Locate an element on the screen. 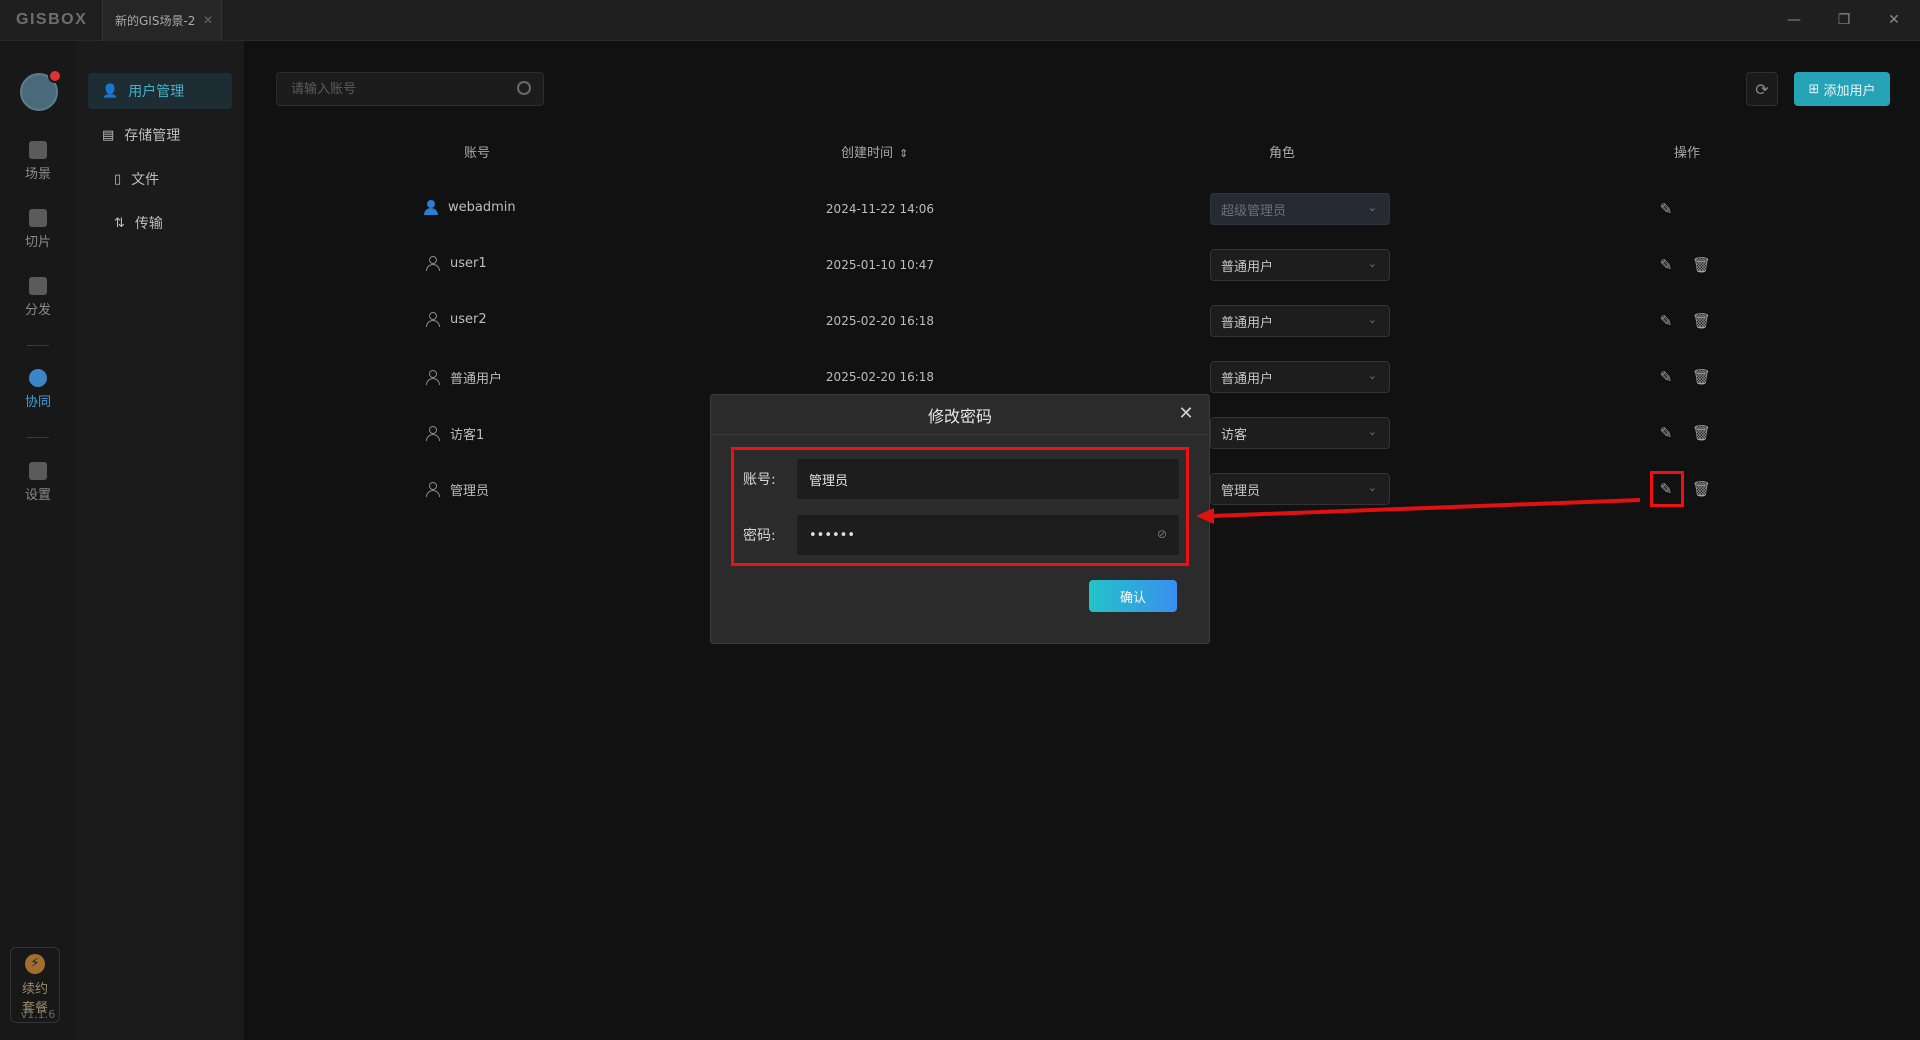  role-select: 超级管理员 ⌄ is located at coordinates (1300, 209).